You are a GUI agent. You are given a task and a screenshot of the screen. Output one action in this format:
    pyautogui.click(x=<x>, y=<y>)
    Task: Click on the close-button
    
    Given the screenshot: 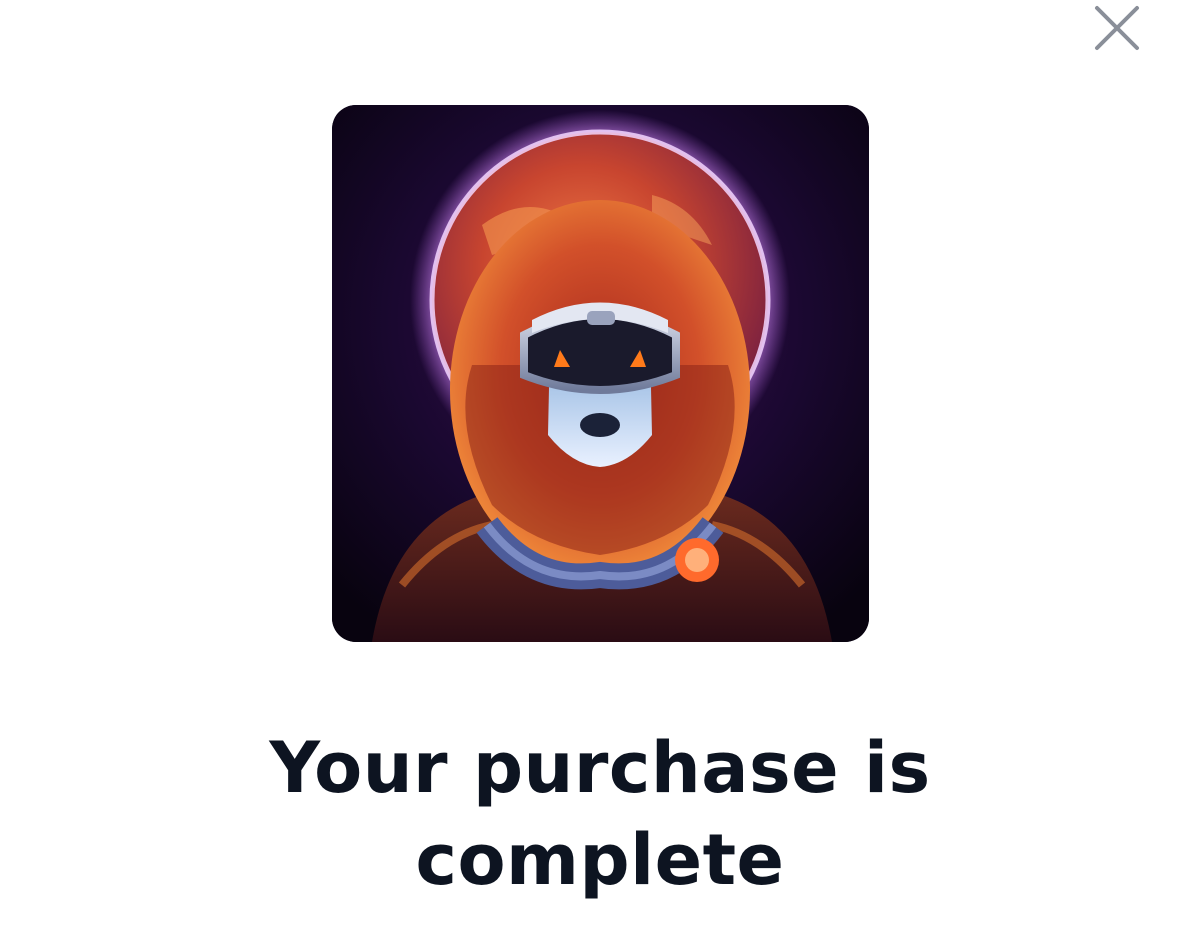 What is the action you would take?
    pyautogui.click(x=1117, y=28)
    